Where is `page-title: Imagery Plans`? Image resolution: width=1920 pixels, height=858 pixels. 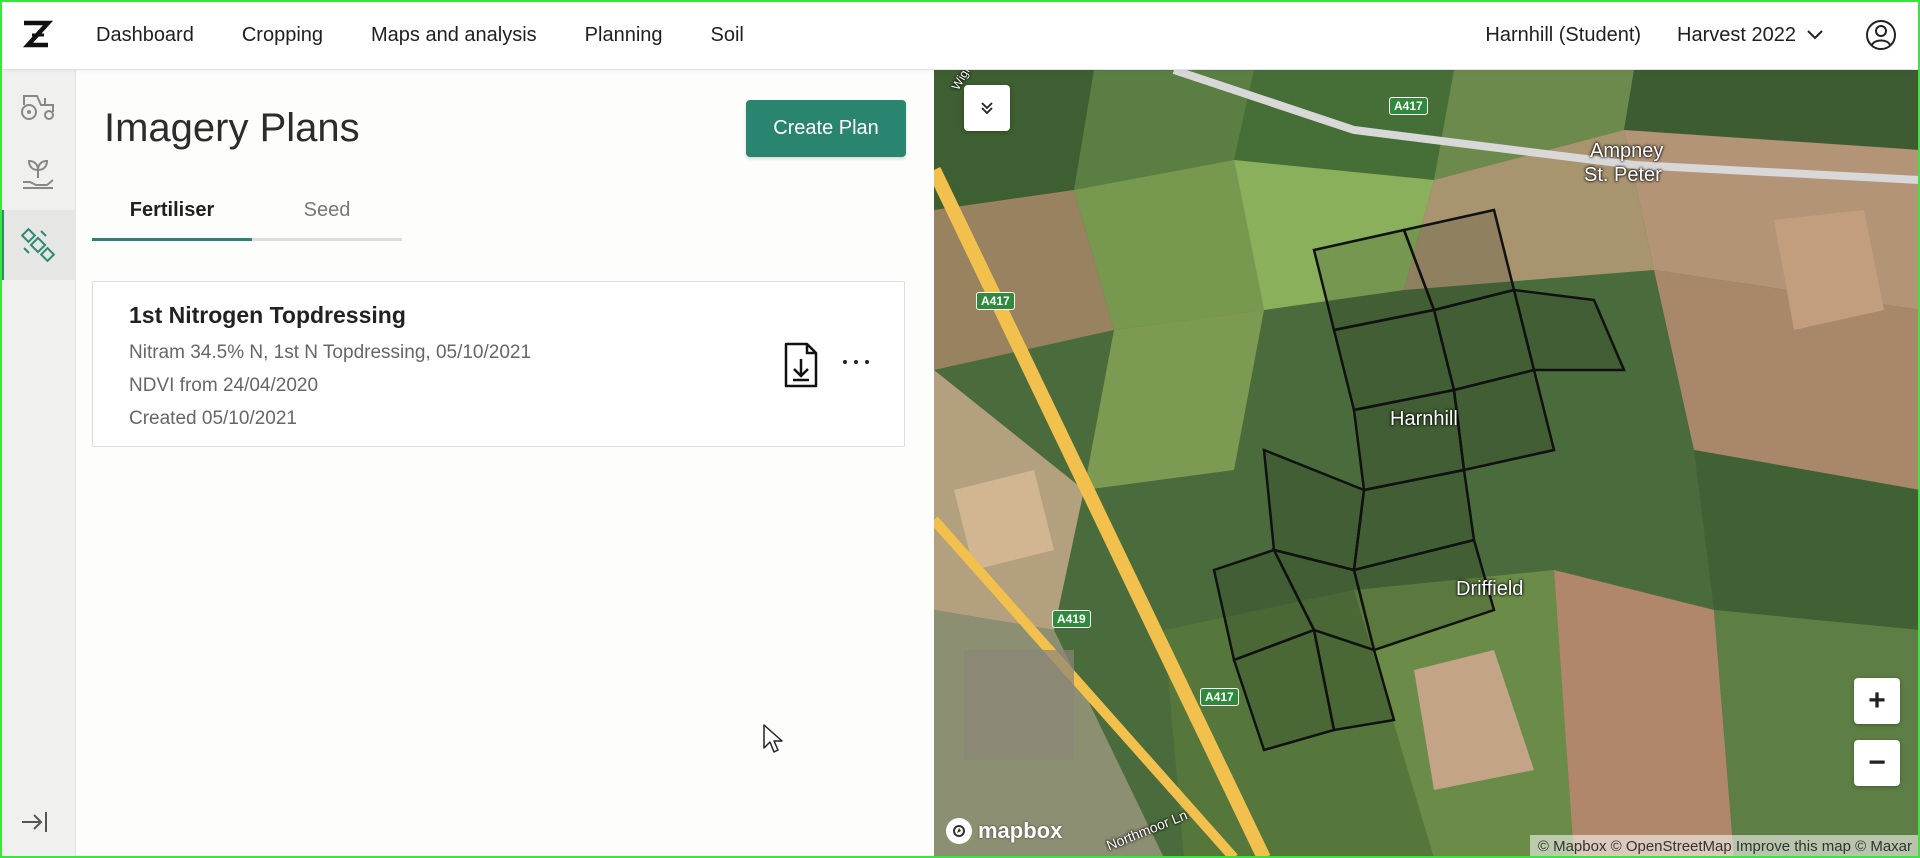 page-title: Imagery Plans is located at coordinates (232, 128).